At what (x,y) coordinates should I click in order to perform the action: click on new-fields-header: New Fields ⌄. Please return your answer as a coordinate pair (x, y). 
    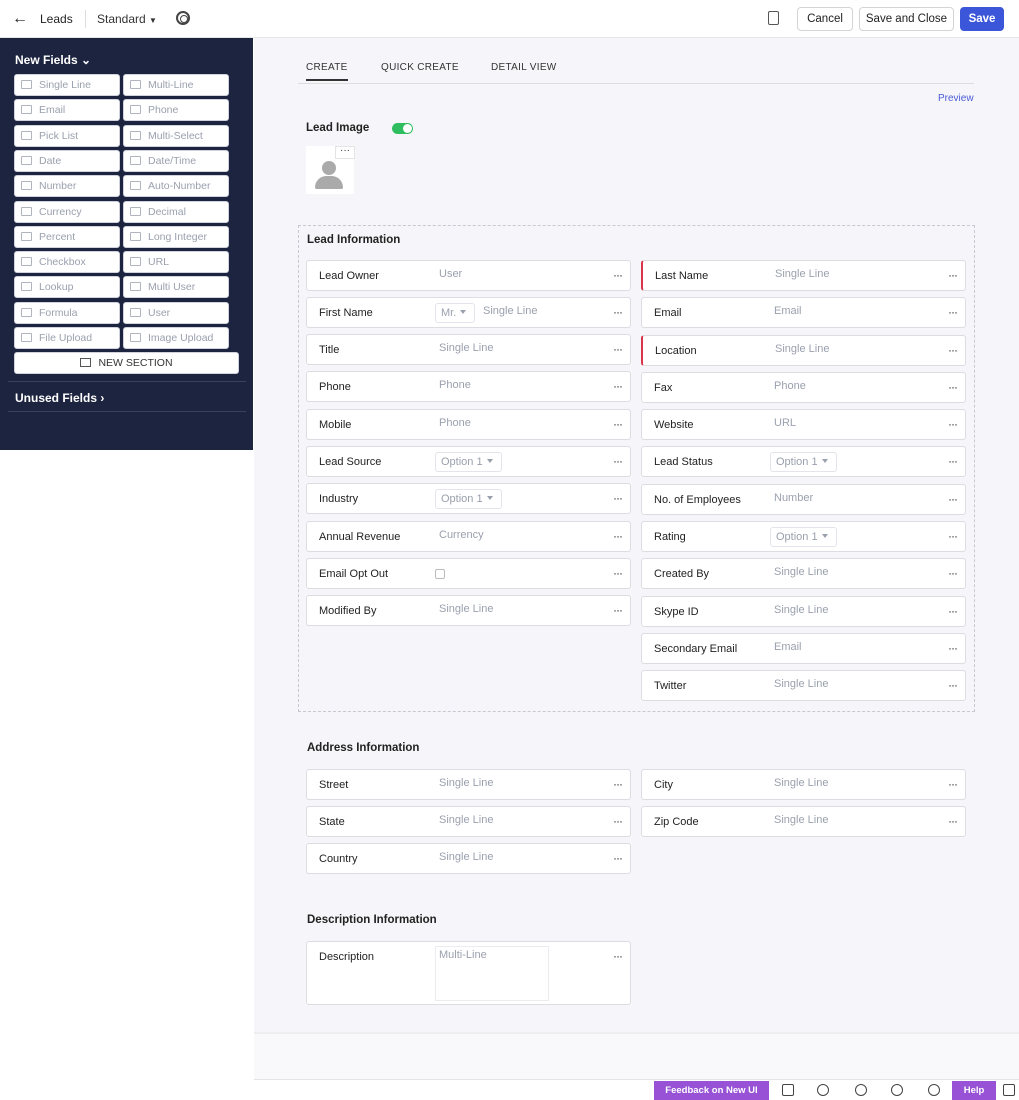
    Looking at the image, I should click on (53, 60).